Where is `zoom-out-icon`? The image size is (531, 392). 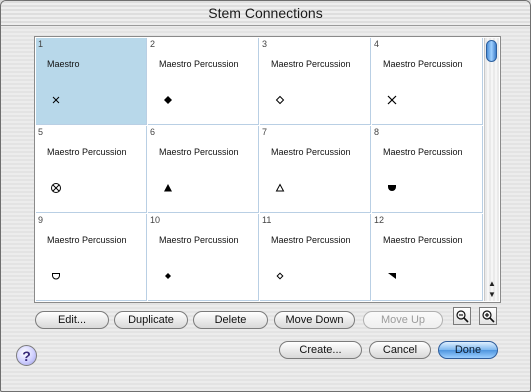 zoom-out-icon is located at coordinates (462, 316).